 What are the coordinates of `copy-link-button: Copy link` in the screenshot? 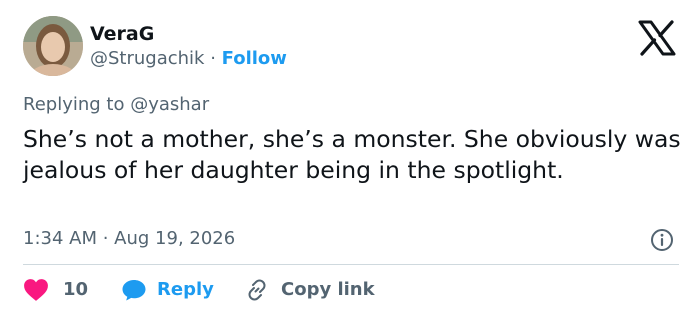 It's located at (310, 290).